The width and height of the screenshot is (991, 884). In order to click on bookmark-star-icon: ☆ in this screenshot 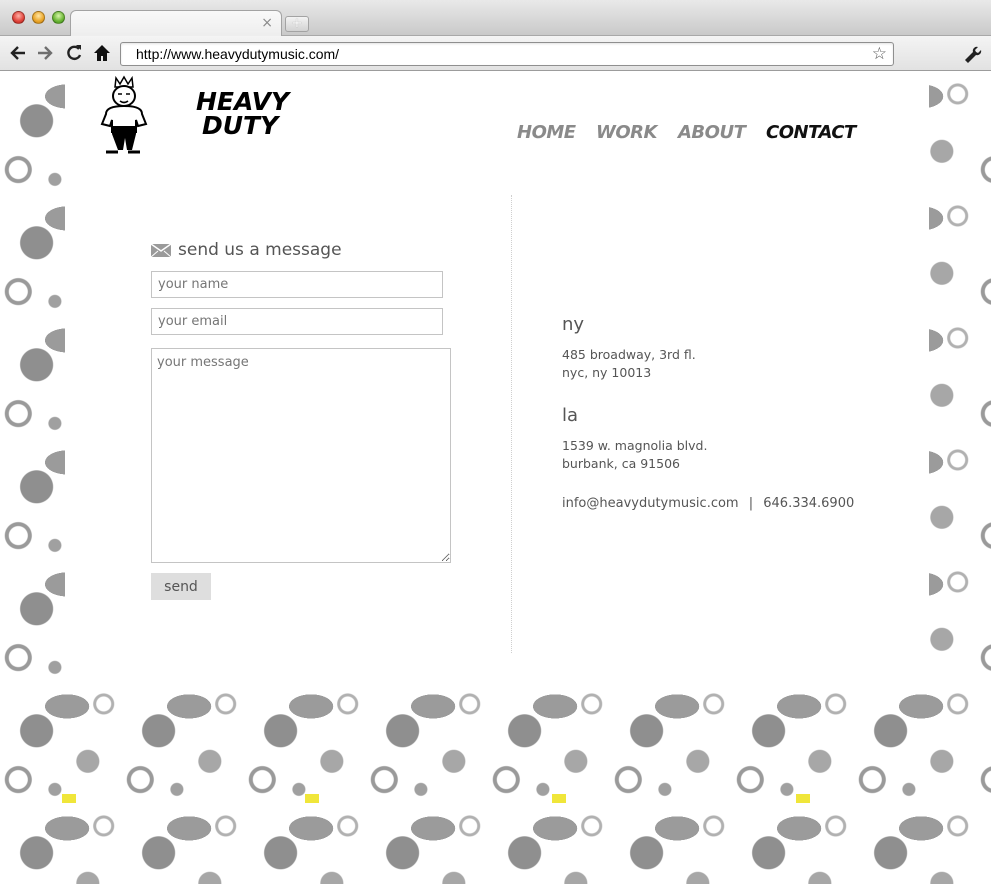, I will do `click(879, 54)`.